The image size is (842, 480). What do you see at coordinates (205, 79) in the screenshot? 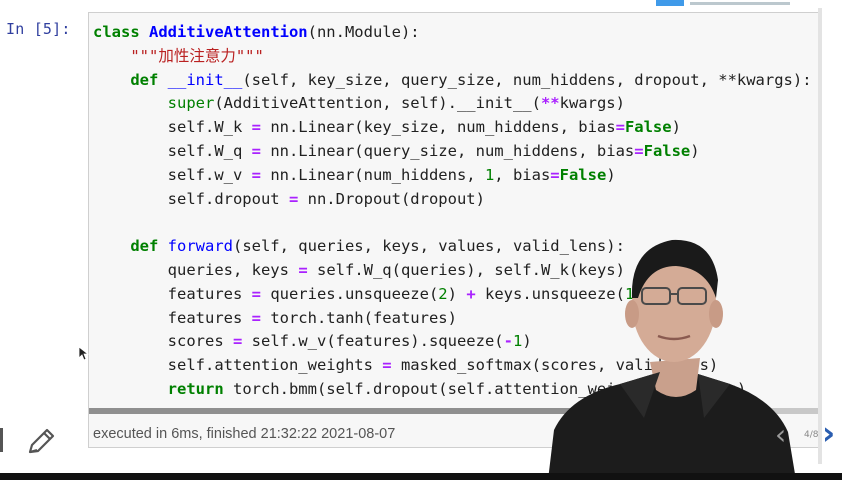
I see `code-token: __init__` at bounding box center [205, 79].